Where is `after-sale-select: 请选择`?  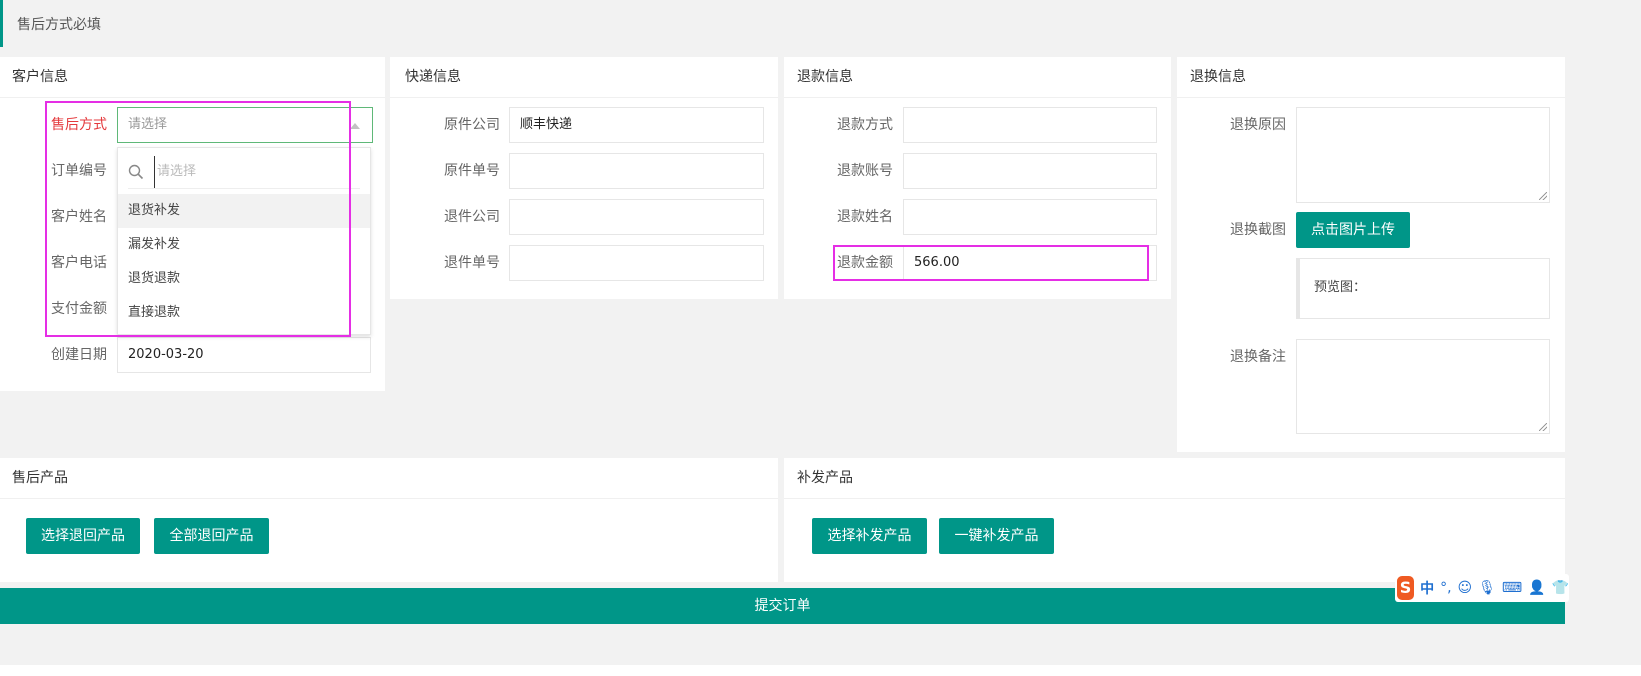 after-sale-select: 请选择 is located at coordinates (245, 125).